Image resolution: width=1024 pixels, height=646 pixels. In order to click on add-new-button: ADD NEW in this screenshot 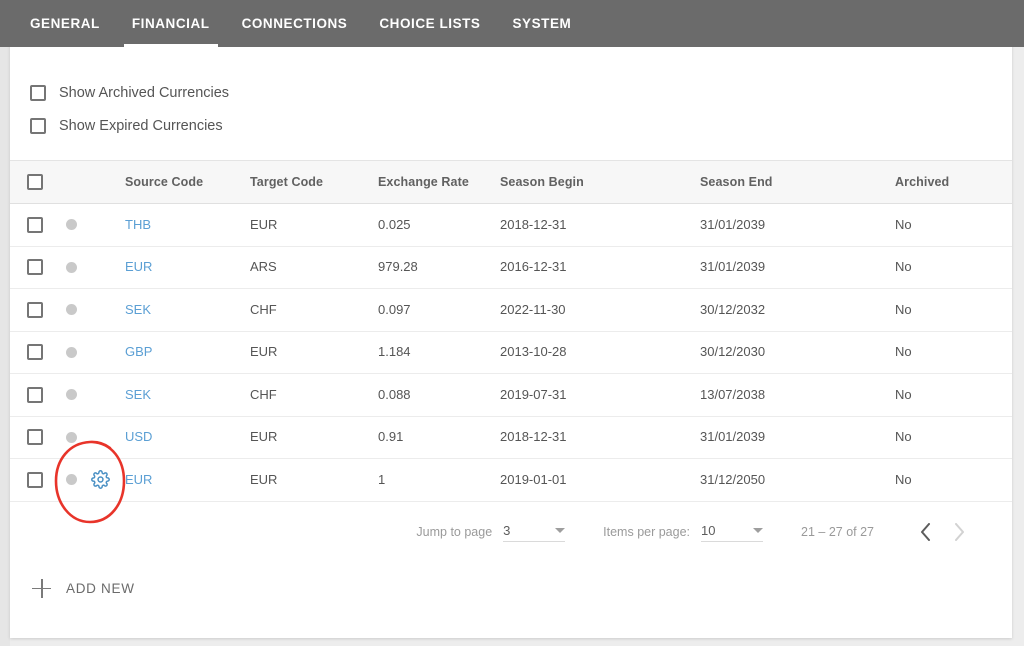, I will do `click(83, 588)`.